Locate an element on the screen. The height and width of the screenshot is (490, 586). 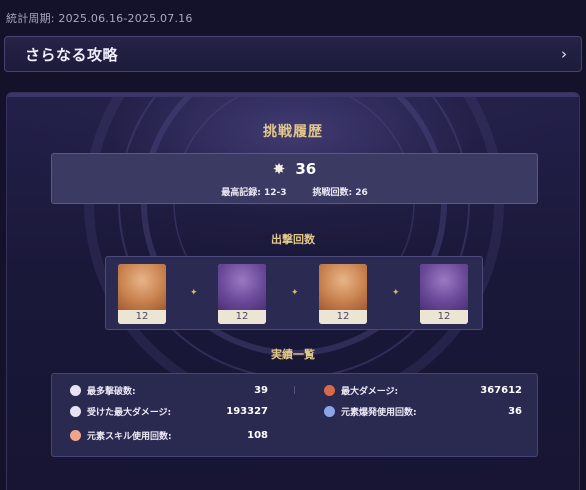
deployment-count-title: 出撃回数 is located at coordinates (293, 239).